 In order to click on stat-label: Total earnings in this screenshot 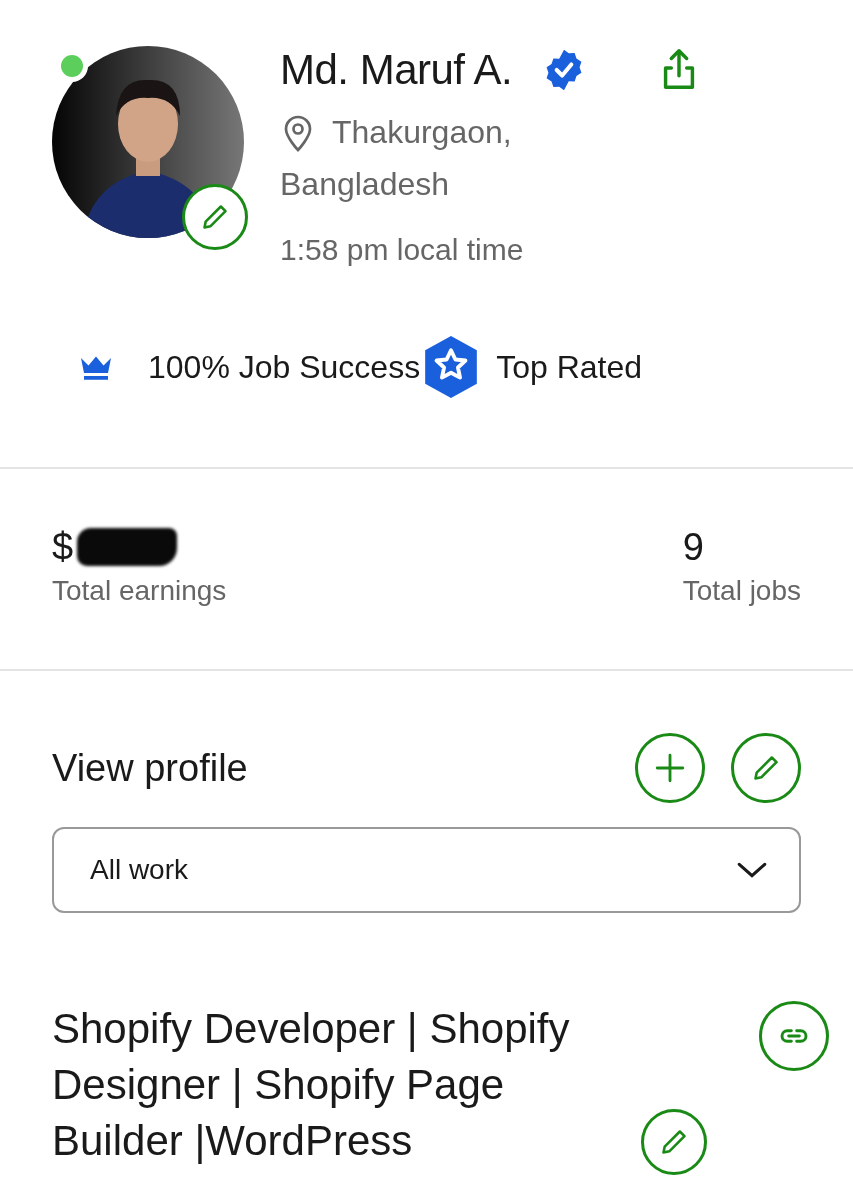, I will do `click(139, 591)`.